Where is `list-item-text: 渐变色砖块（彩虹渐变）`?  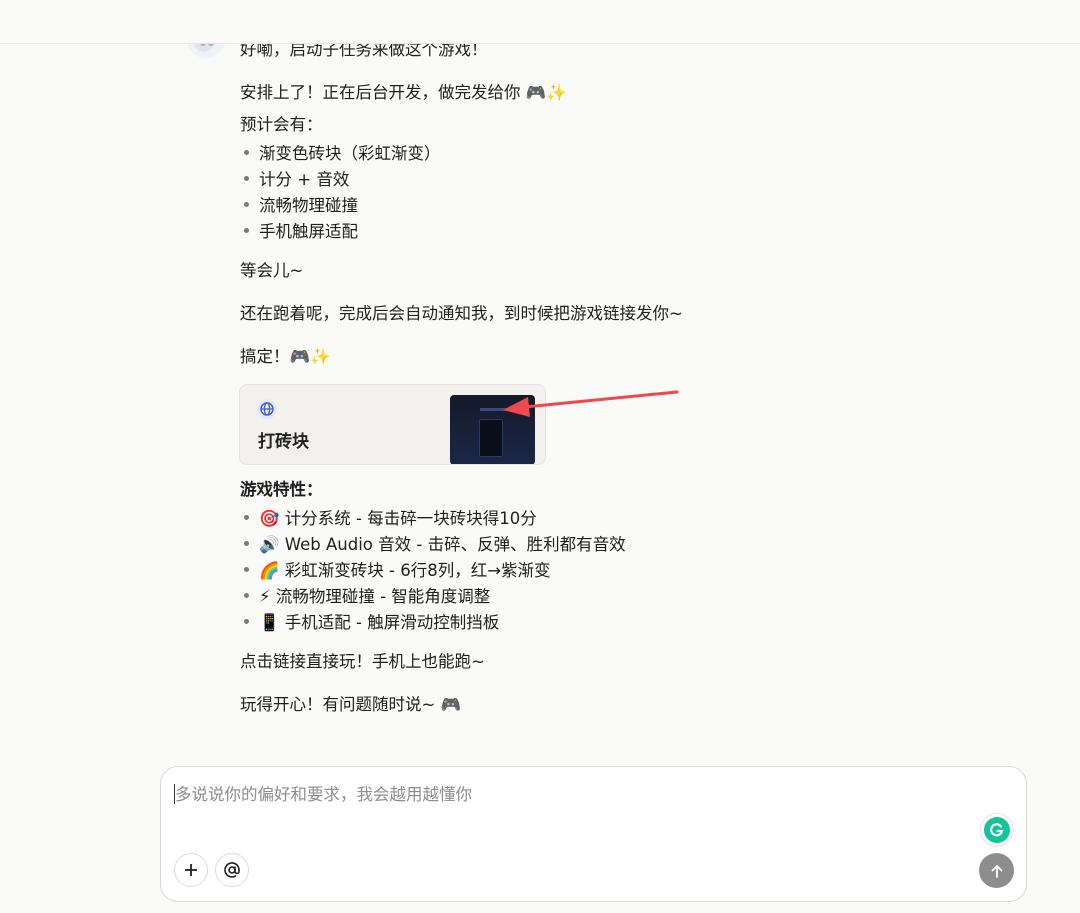 list-item-text: 渐变色砖块（彩虹渐变） is located at coordinates (350, 153).